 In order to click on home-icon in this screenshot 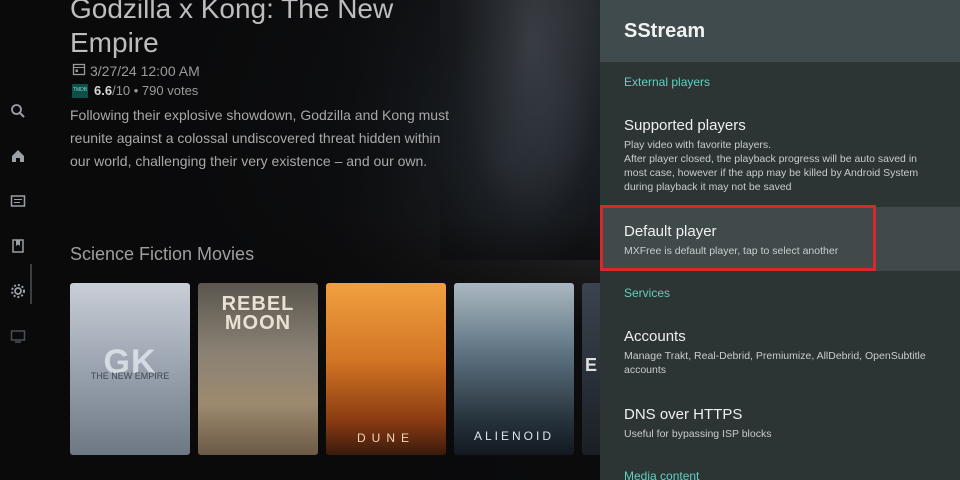, I will do `click(18, 157)`.